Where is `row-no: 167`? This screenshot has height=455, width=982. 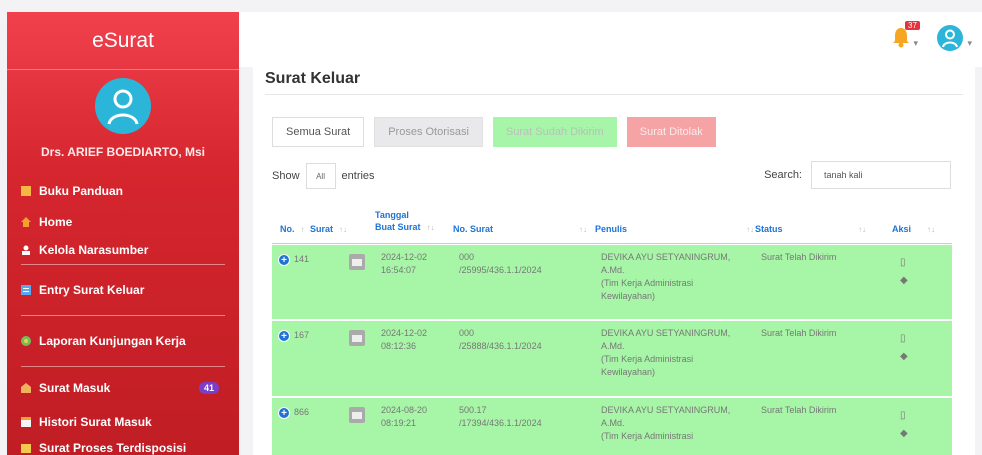
row-no: 167 is located at coordinates (302, 335).